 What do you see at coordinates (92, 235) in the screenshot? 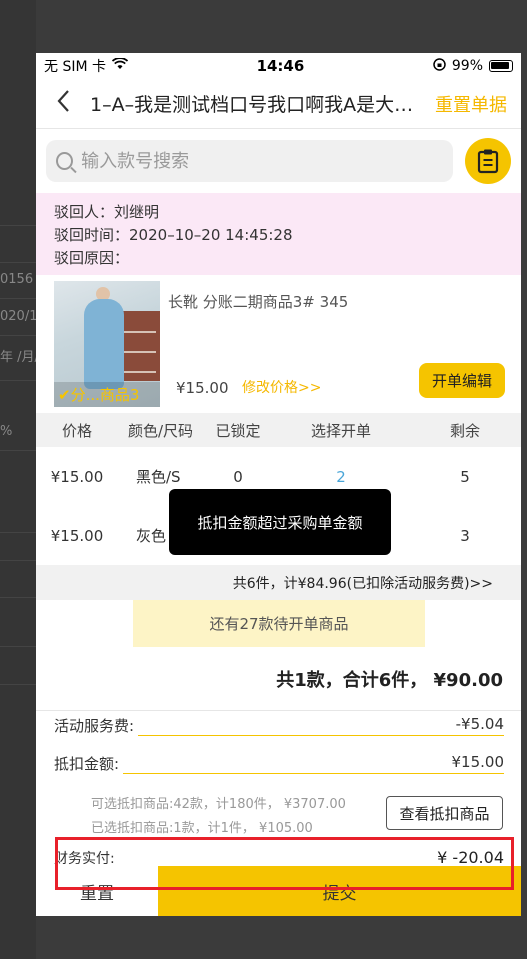
I see `reject-time-label: 驳回时间：` at bounding box center [92, 235].